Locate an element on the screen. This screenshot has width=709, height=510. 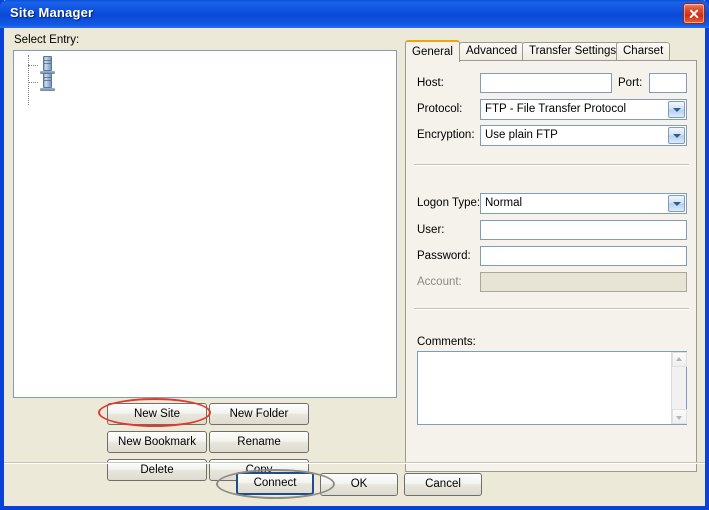
host-label: Host: is located at coordinates (430, 83).